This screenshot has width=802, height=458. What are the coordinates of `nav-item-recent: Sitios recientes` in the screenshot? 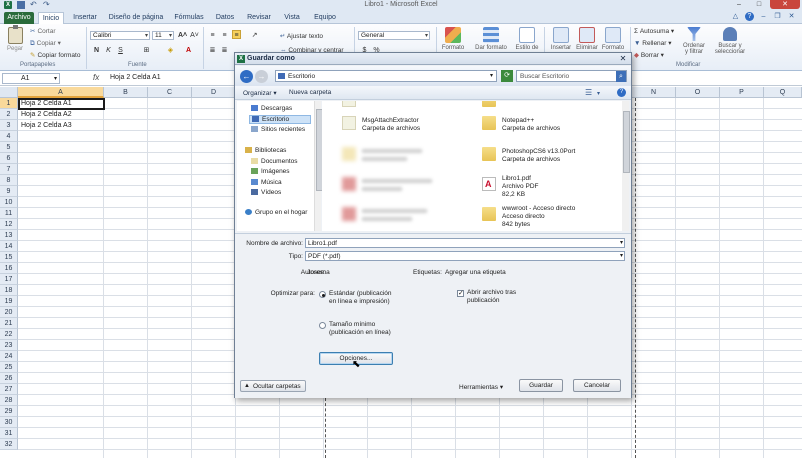 It's located at (278, 129).